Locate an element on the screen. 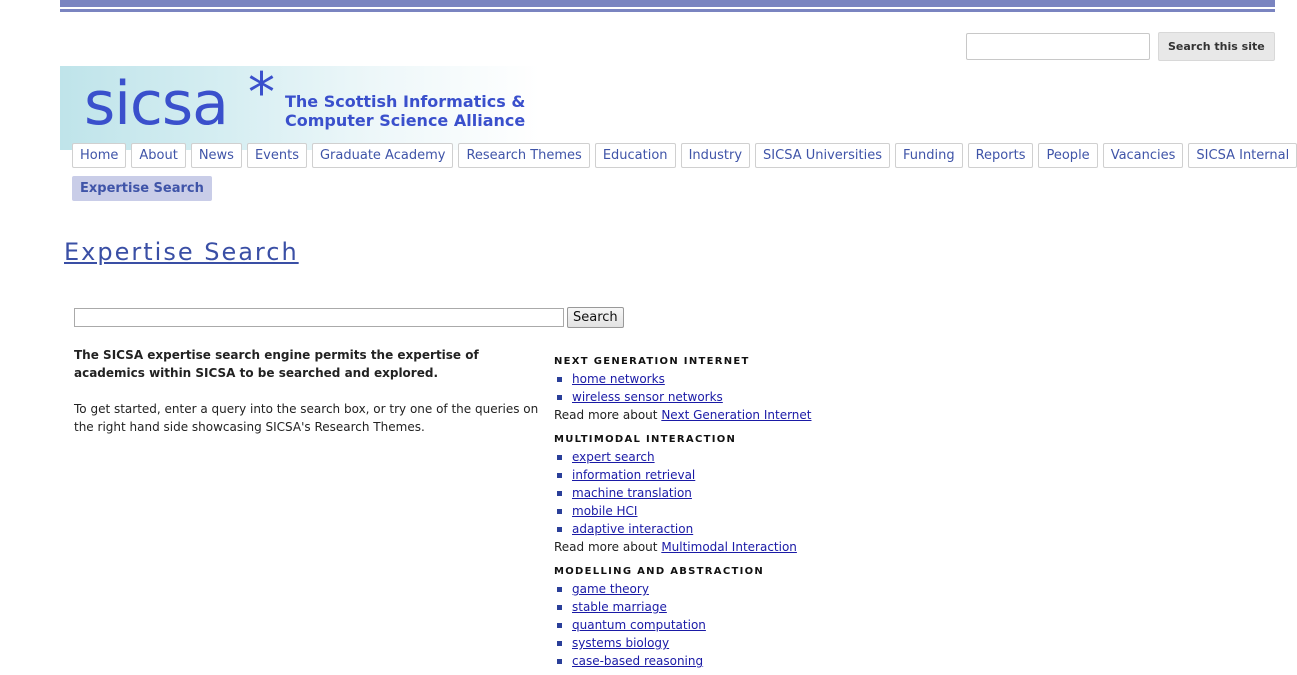  query-link: home networks is located at coordinates (618, 379).